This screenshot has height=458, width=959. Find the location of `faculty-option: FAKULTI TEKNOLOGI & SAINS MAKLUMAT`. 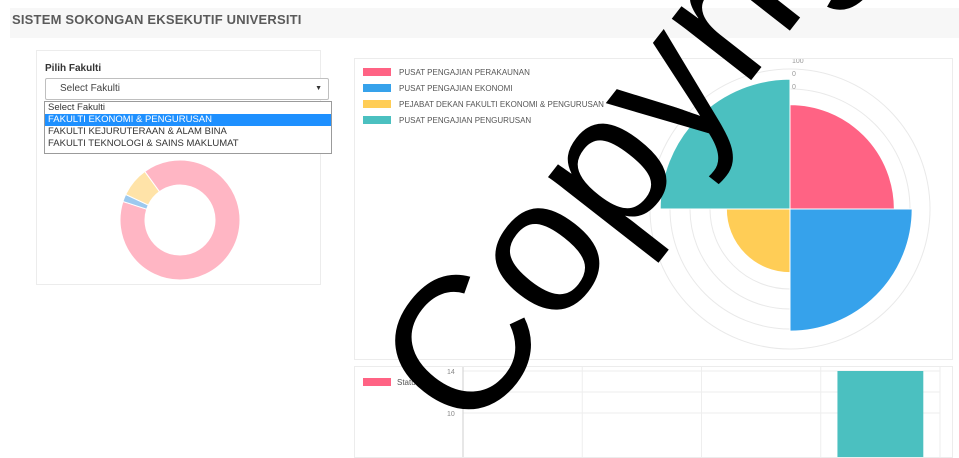

faculty-option: FAKULTI TEKNOLOGI & SAINS MAKLUMAT is located at coordinates (188, 144).